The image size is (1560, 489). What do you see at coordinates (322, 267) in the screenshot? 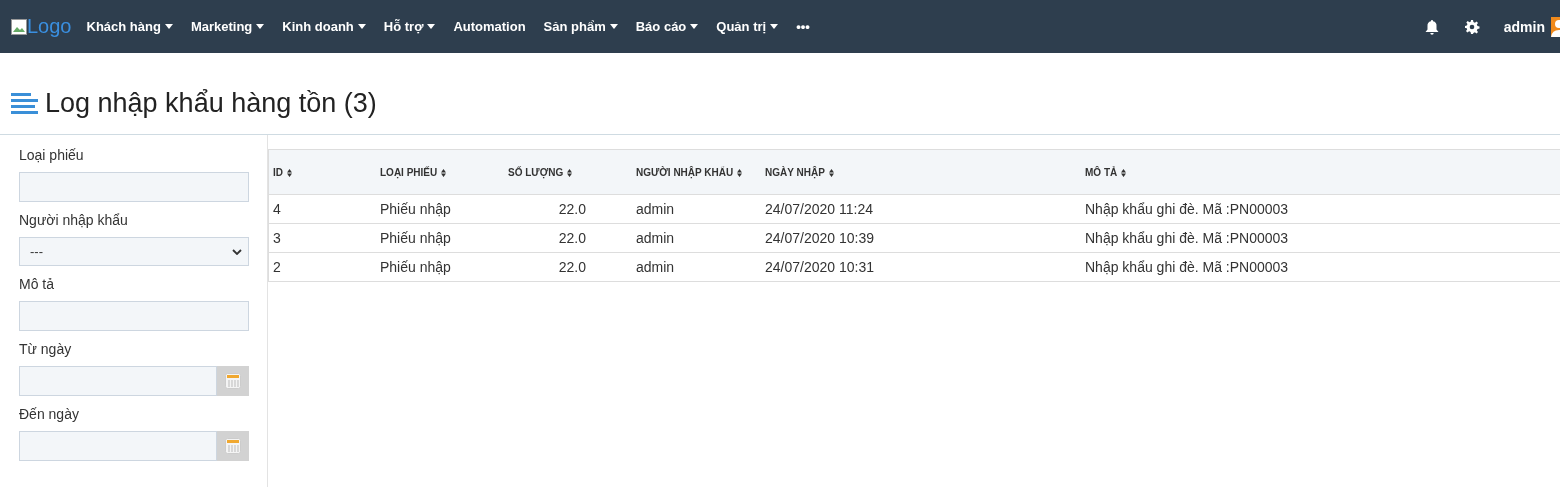
I see `table-cell: 2` at bounding box center [322, 267].